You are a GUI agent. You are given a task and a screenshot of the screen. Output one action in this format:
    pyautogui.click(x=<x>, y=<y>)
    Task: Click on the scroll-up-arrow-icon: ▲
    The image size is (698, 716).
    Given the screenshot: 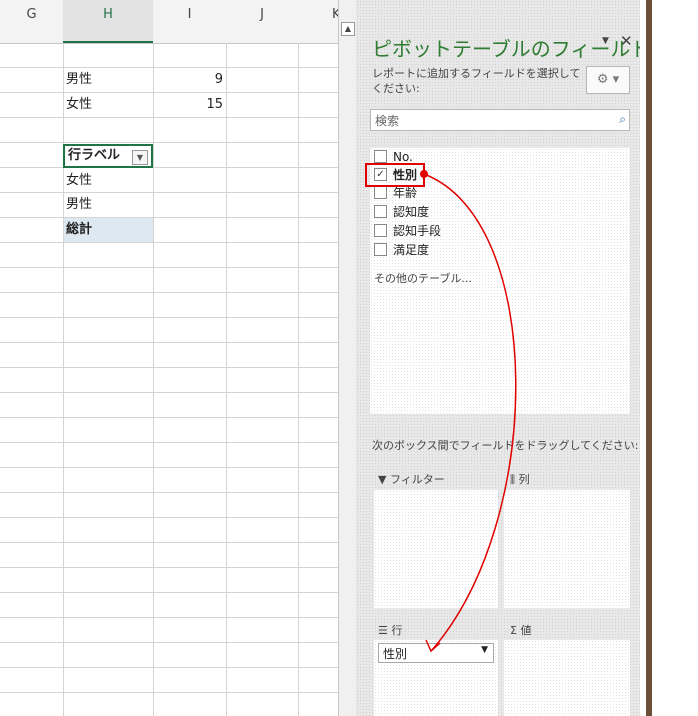 What is the action you would take?
    pyautogui.click(x=348, y=29)
    